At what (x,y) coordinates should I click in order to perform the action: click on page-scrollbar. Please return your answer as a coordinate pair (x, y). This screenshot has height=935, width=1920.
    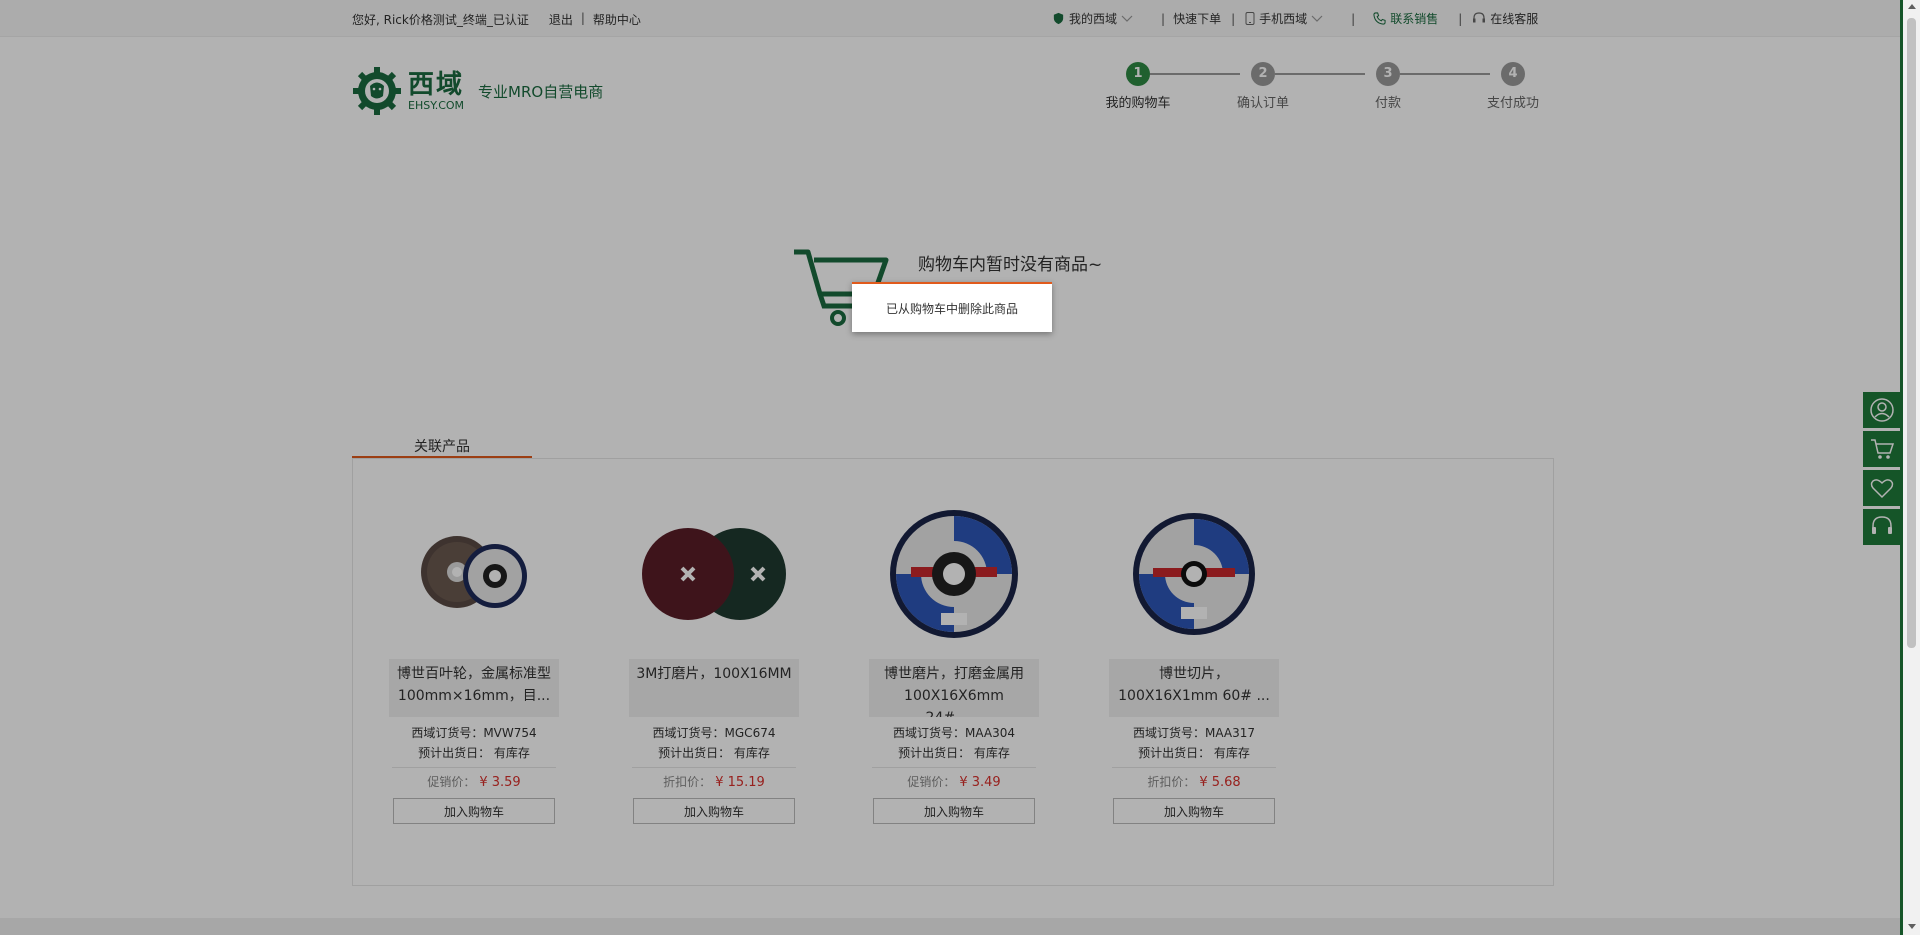
    Looking at the image, I should click on (1911, 467).